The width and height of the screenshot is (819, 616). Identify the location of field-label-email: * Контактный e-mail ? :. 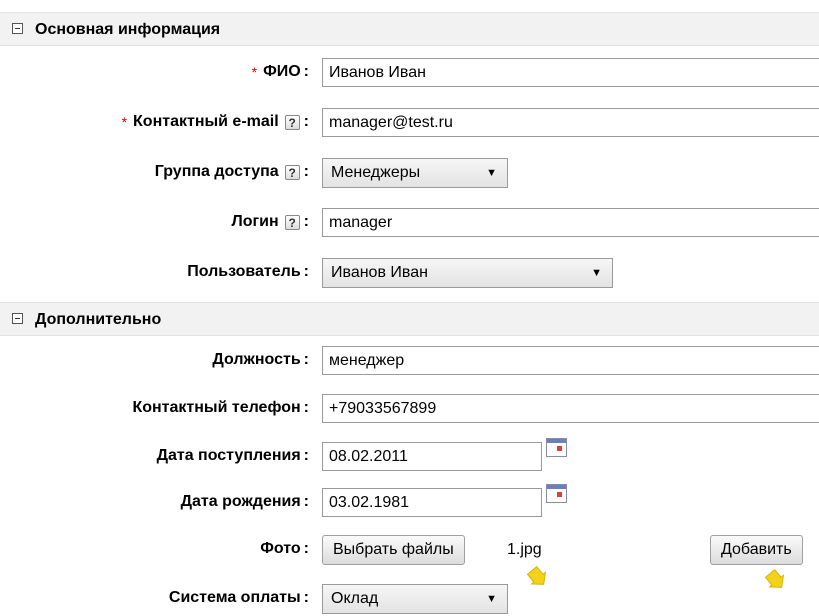
(215, 122).